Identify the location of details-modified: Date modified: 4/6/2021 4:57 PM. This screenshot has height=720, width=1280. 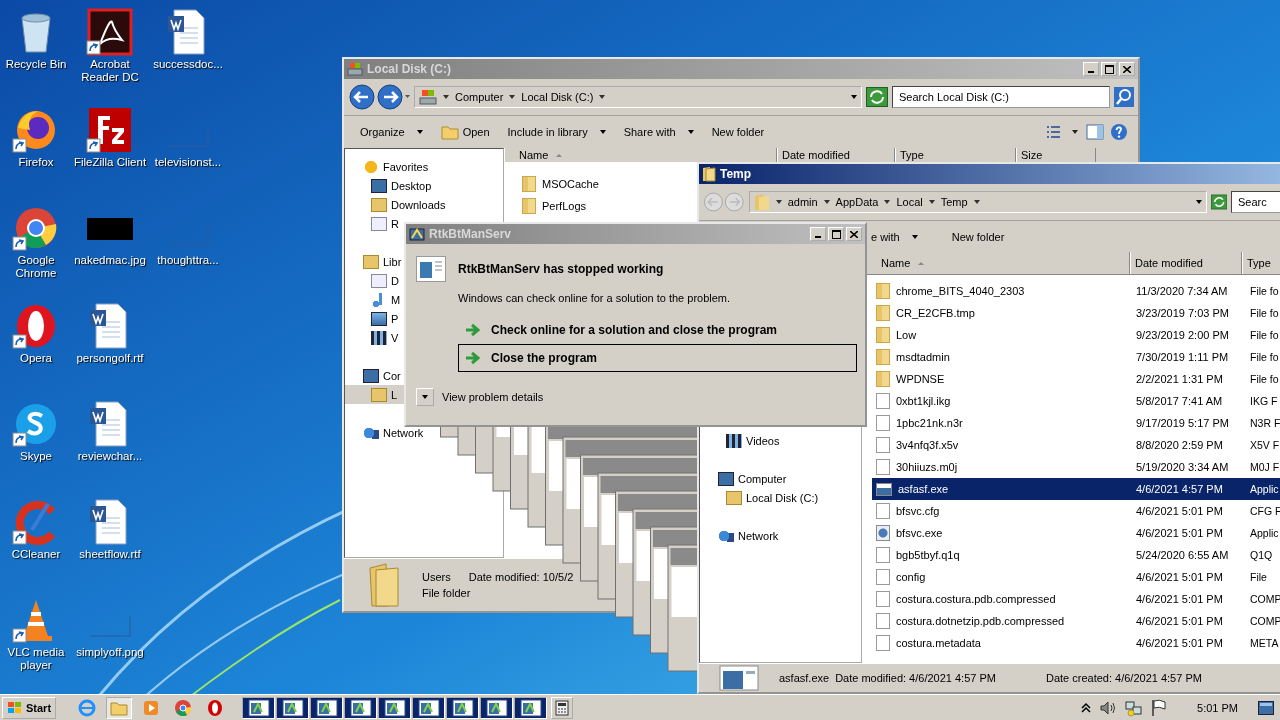
(915, 678).